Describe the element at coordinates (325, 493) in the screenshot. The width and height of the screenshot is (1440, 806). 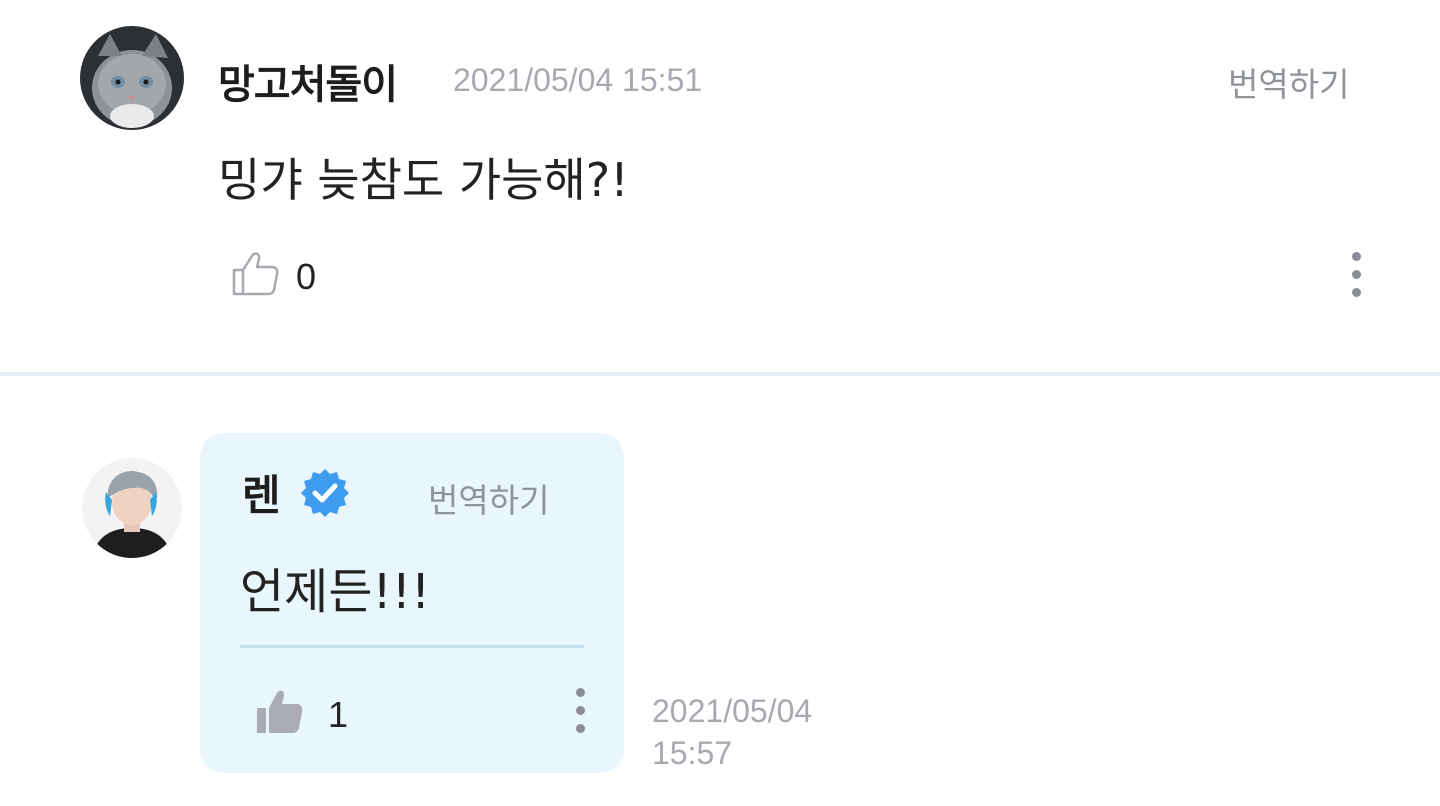
I see `verified-badge-icon` at that location.